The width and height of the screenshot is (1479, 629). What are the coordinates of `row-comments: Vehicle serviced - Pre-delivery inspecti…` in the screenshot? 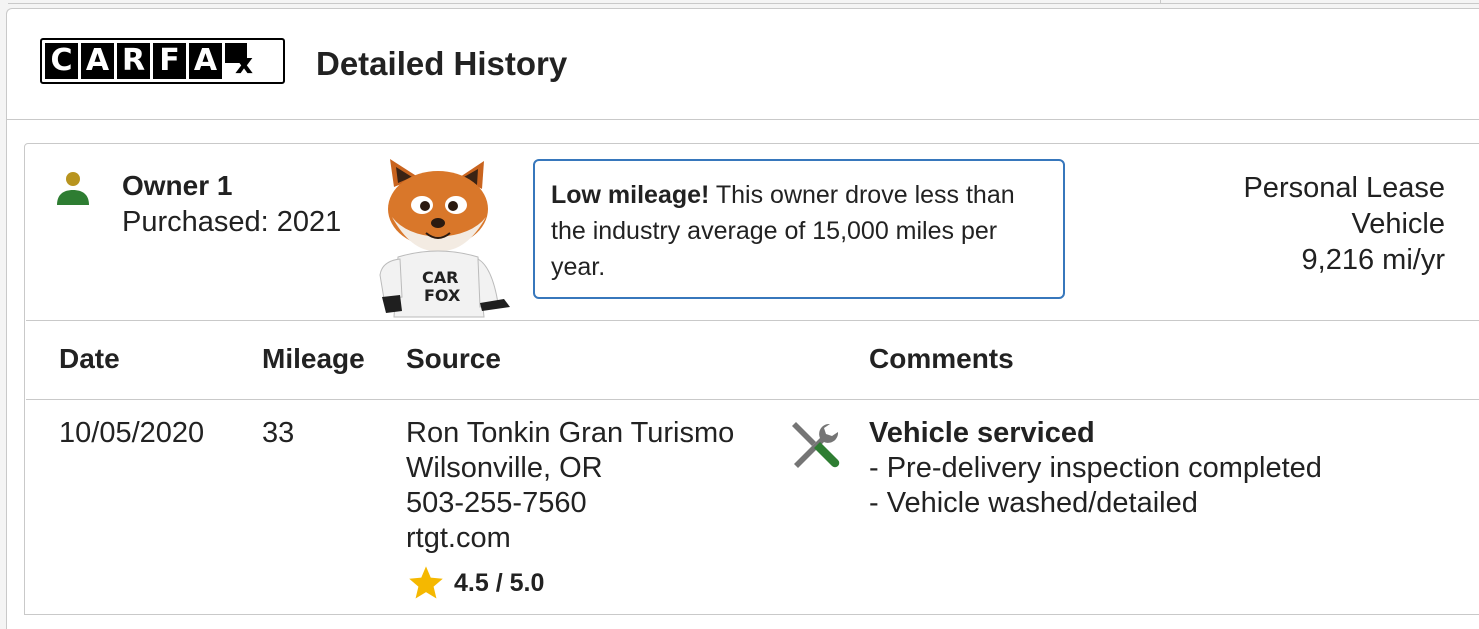 It's located at (1095, 468).